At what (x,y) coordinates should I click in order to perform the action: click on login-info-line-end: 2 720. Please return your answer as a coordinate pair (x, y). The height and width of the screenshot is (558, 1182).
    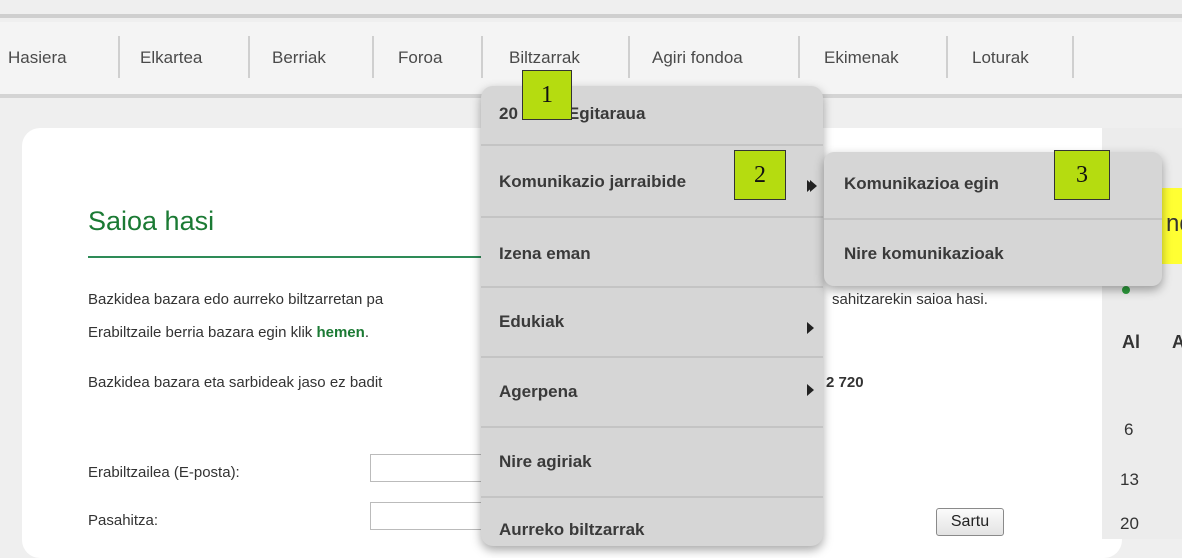
    Looking at the image, I should click on (845, 382).